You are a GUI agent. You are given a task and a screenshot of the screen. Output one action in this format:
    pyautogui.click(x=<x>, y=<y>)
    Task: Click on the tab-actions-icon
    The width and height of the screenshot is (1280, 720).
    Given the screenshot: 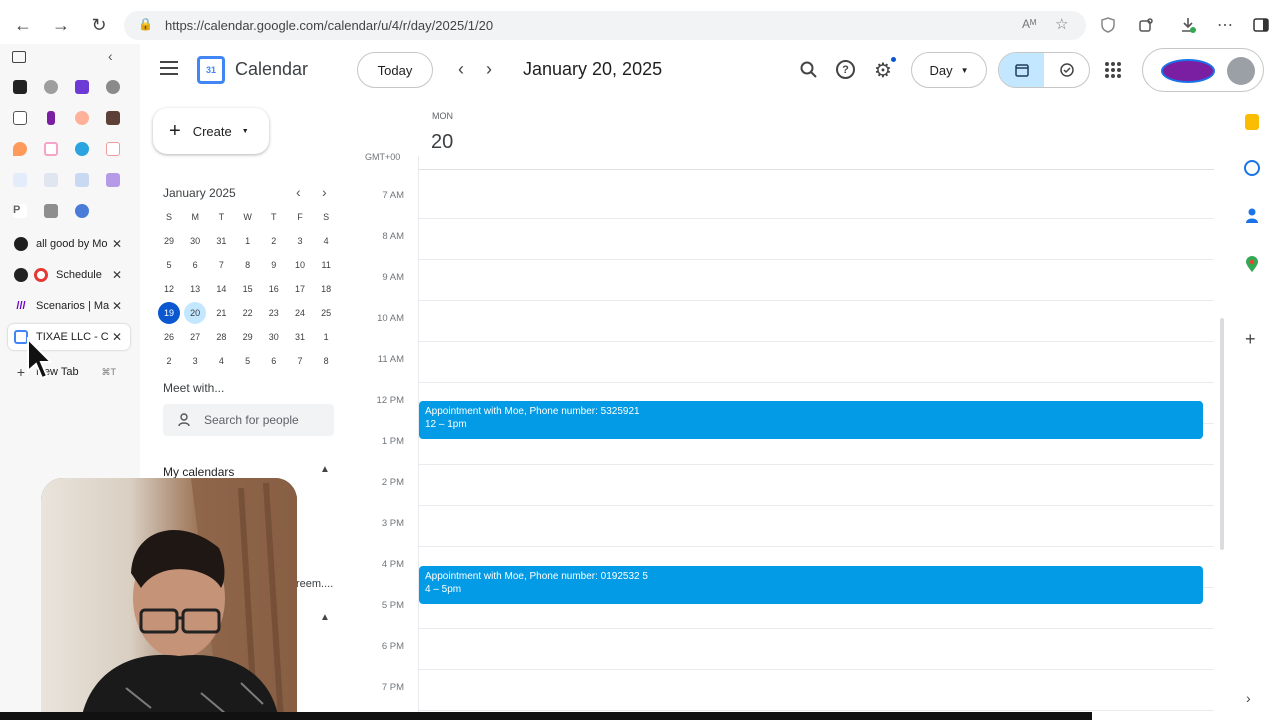 What is the action you would take?
    pyautogui.click(x=19, y=57)
    